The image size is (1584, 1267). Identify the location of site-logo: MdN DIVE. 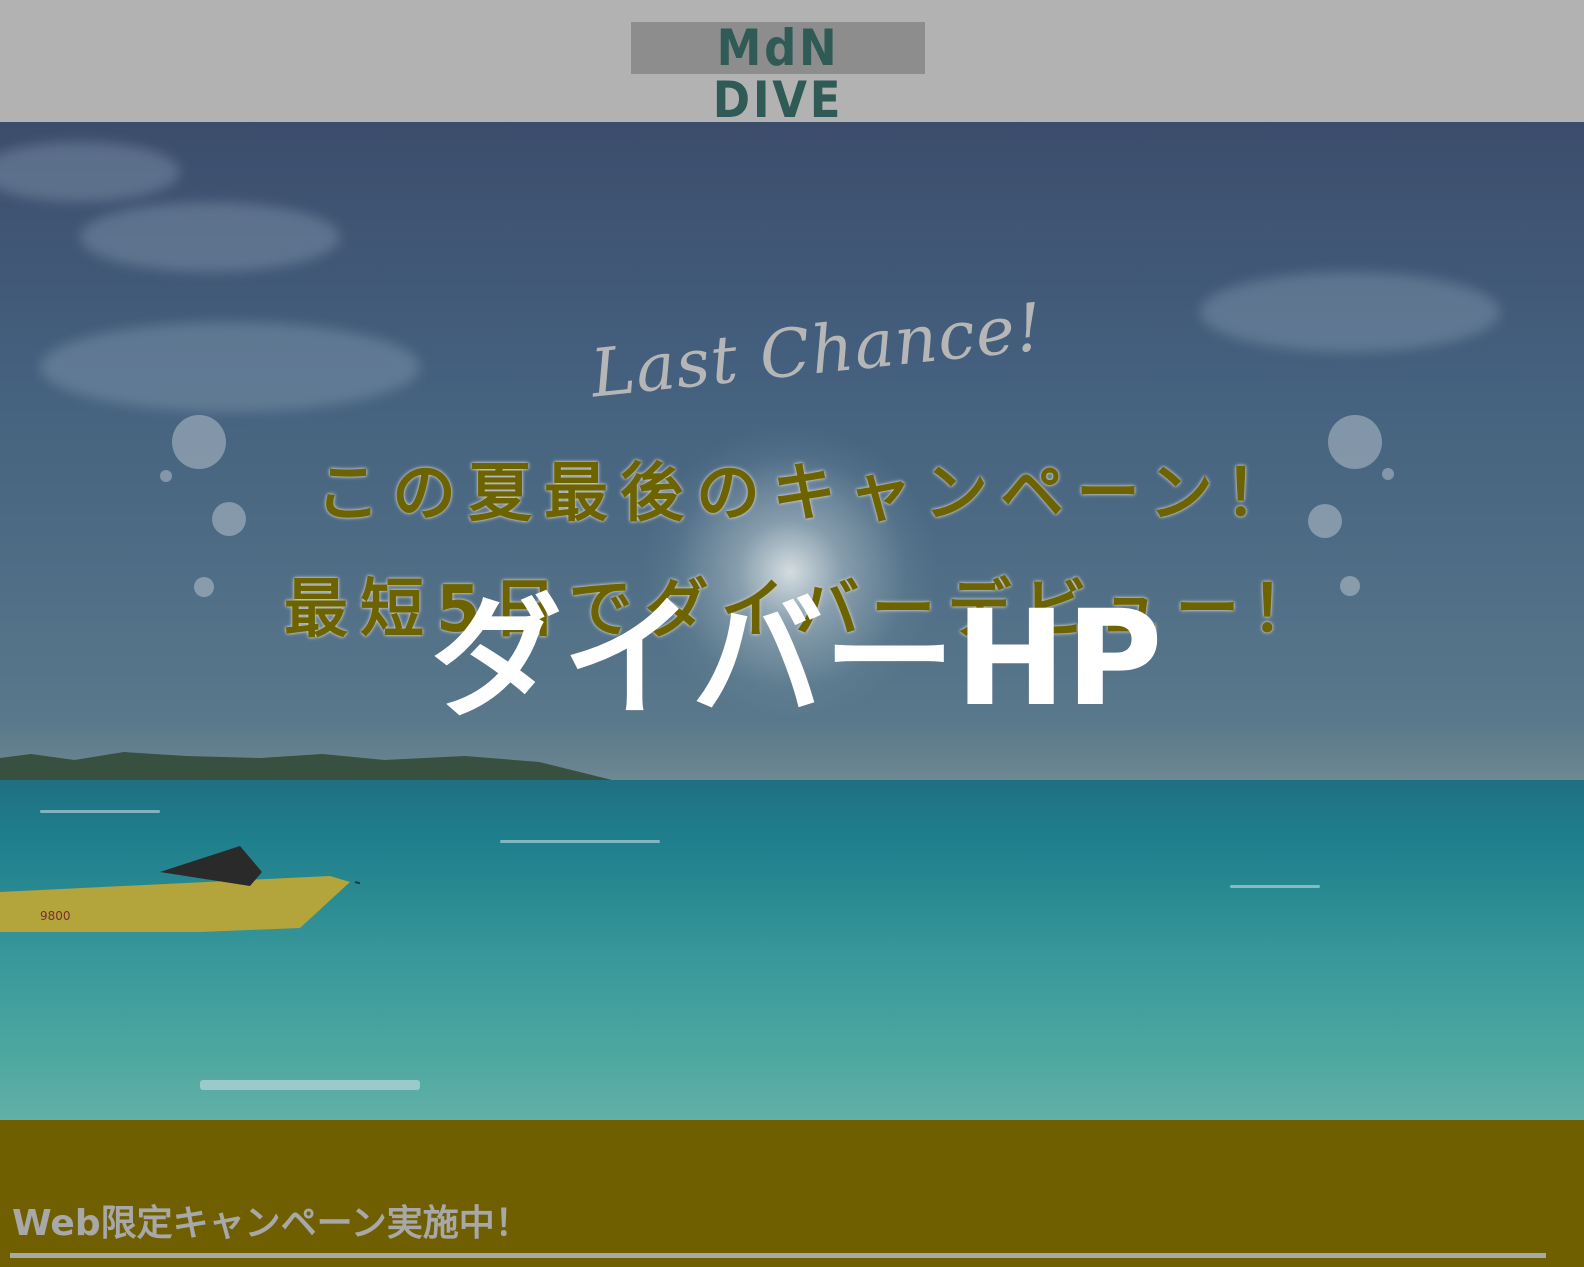
(778, 74).